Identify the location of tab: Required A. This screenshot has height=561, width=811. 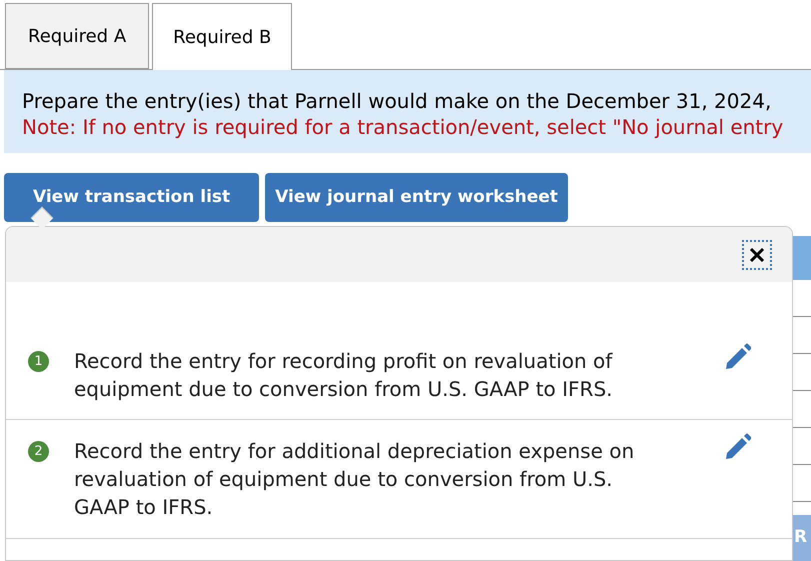
(77, 36).